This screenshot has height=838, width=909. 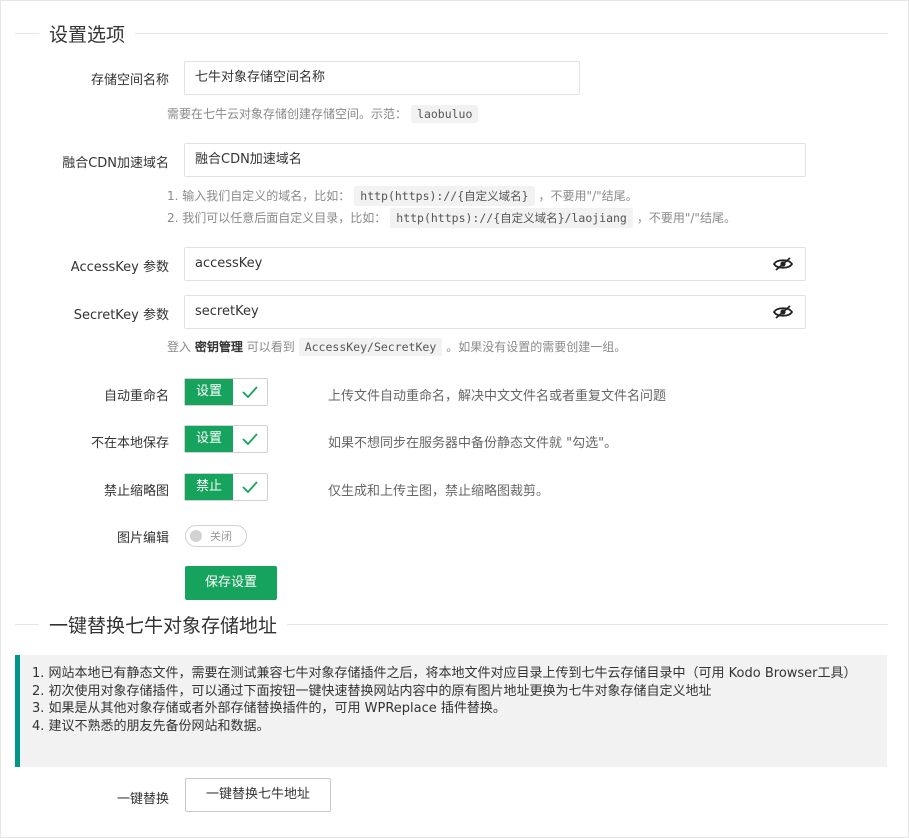 I want to click on secretkey-value: secretKey, so click(x=227, y=311).